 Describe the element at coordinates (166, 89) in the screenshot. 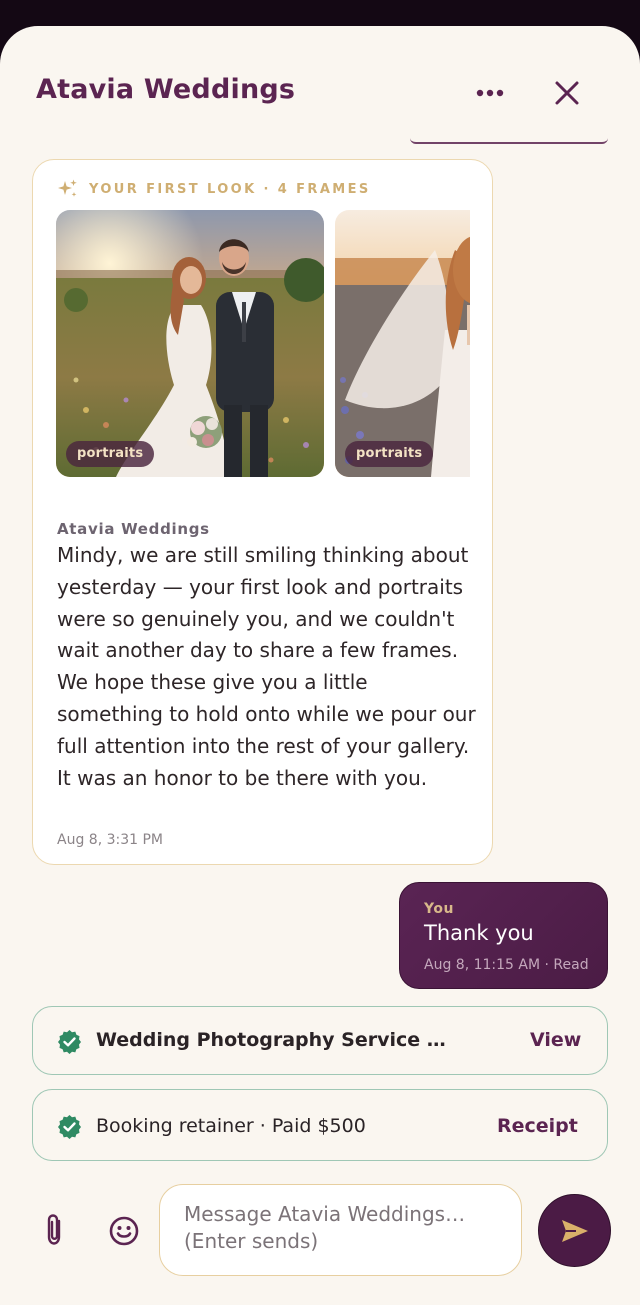

I see `chat-title: Atavia Weddings` at that location.